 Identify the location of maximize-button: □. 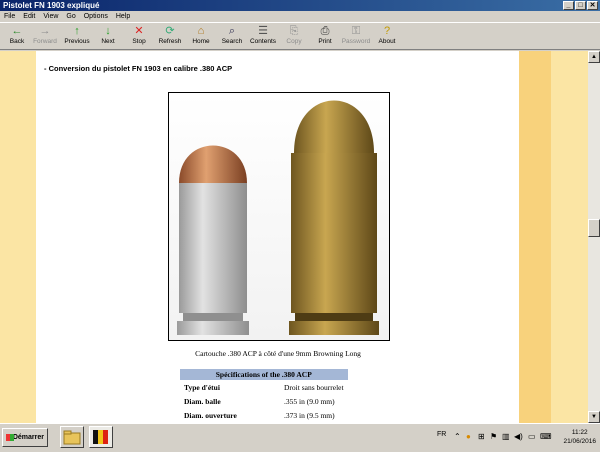
(580, 5).